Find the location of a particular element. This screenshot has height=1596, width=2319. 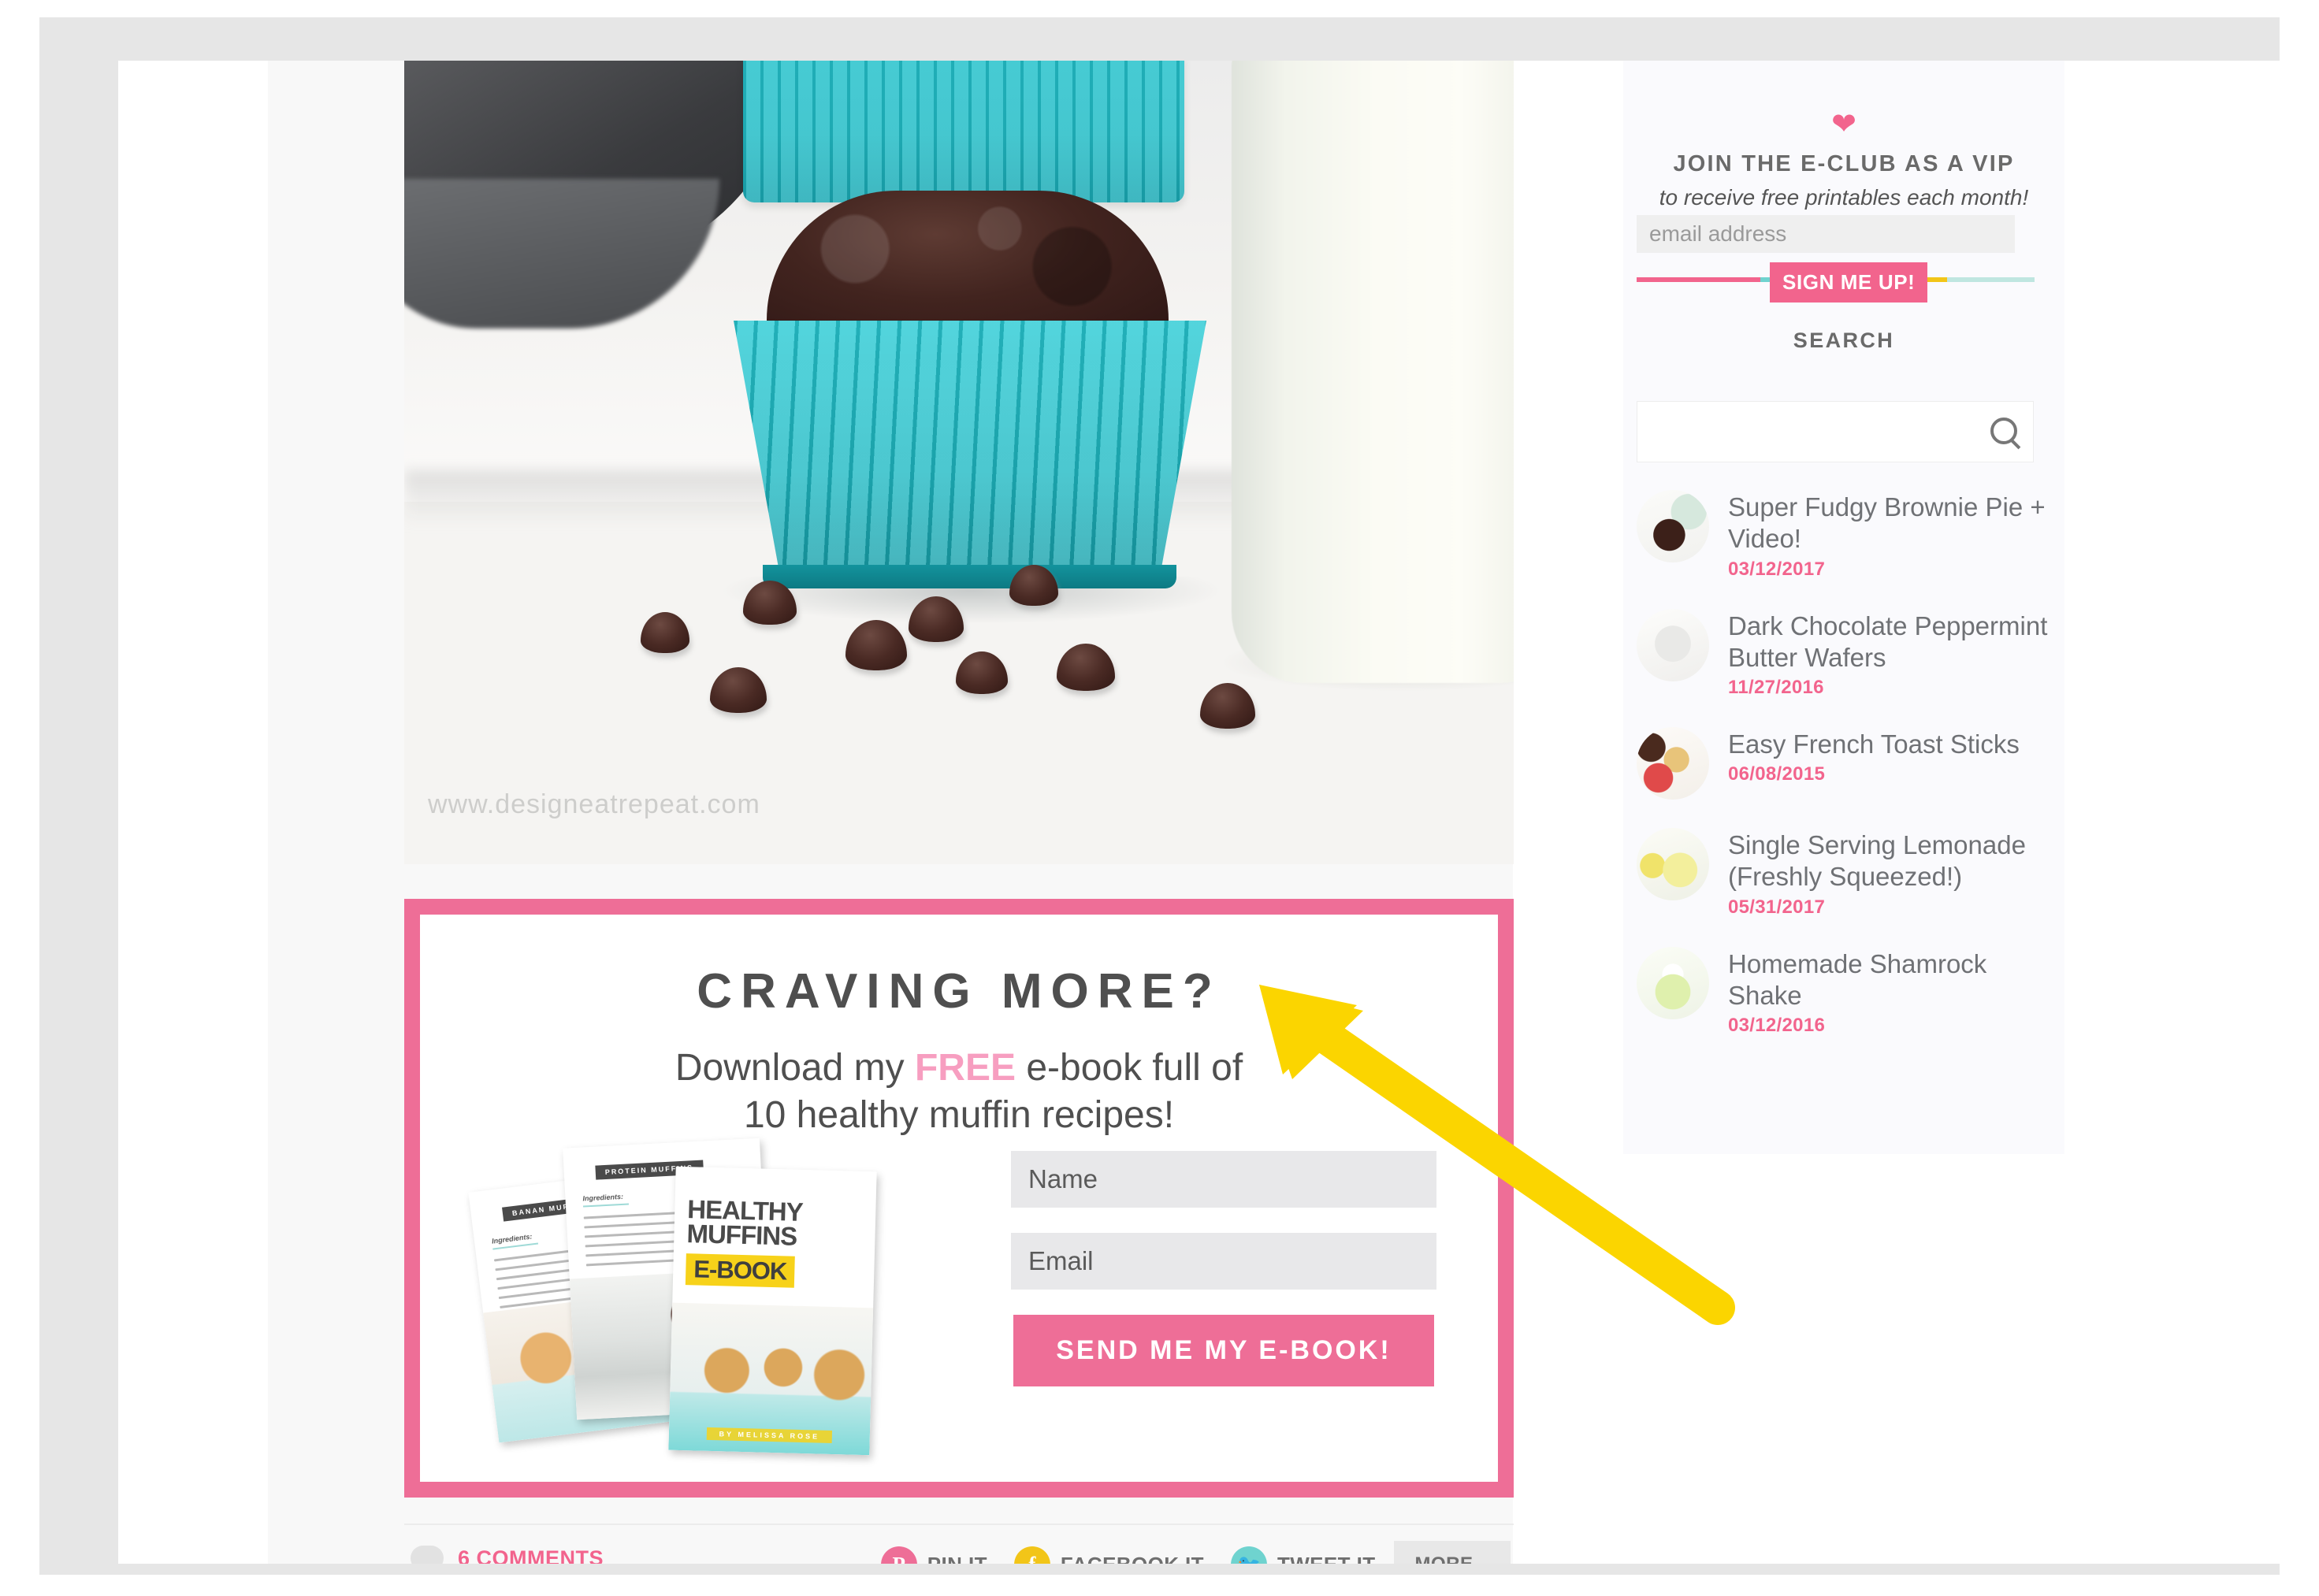

ebook-cover-title: HEALTHY MUFFINS is located at coordinates (775, 1223).